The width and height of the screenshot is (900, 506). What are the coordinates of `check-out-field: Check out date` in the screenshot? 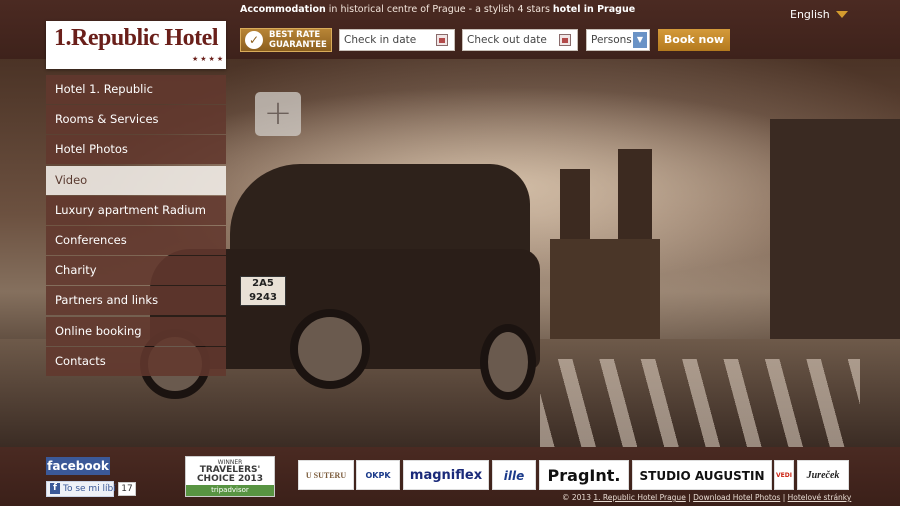 It's located at (520, 40).